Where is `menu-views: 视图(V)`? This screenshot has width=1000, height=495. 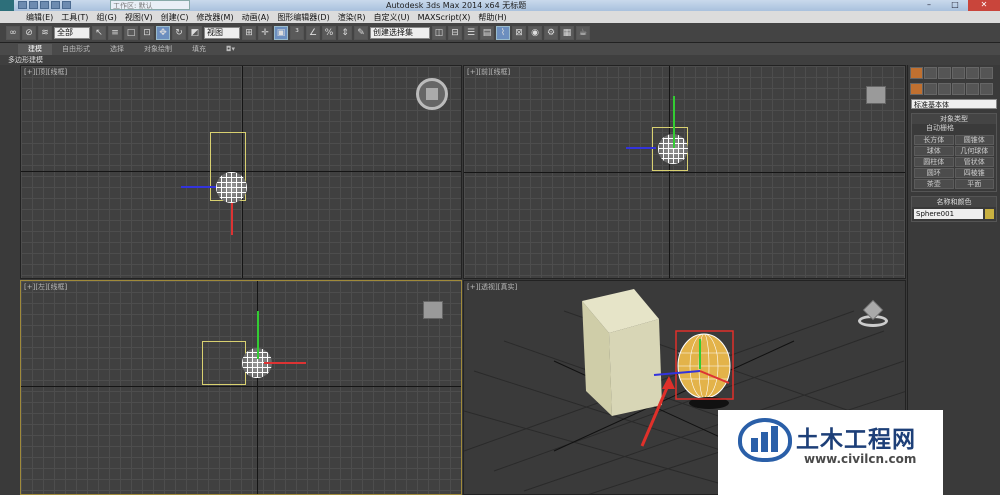 menu-views: 视图(V) is located at coordinates (139, 17).